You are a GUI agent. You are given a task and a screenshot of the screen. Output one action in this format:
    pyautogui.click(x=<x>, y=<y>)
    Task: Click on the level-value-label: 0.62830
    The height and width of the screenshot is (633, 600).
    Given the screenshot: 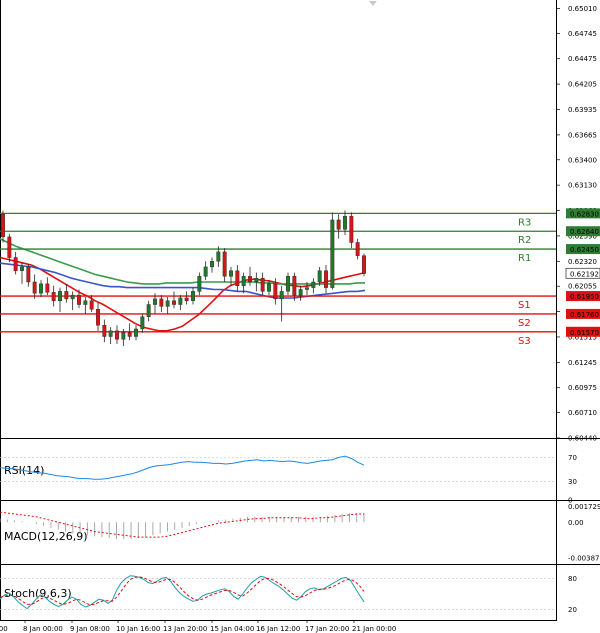 What is the action you would take?
    pyautogui.click(x=584, y=214)
    